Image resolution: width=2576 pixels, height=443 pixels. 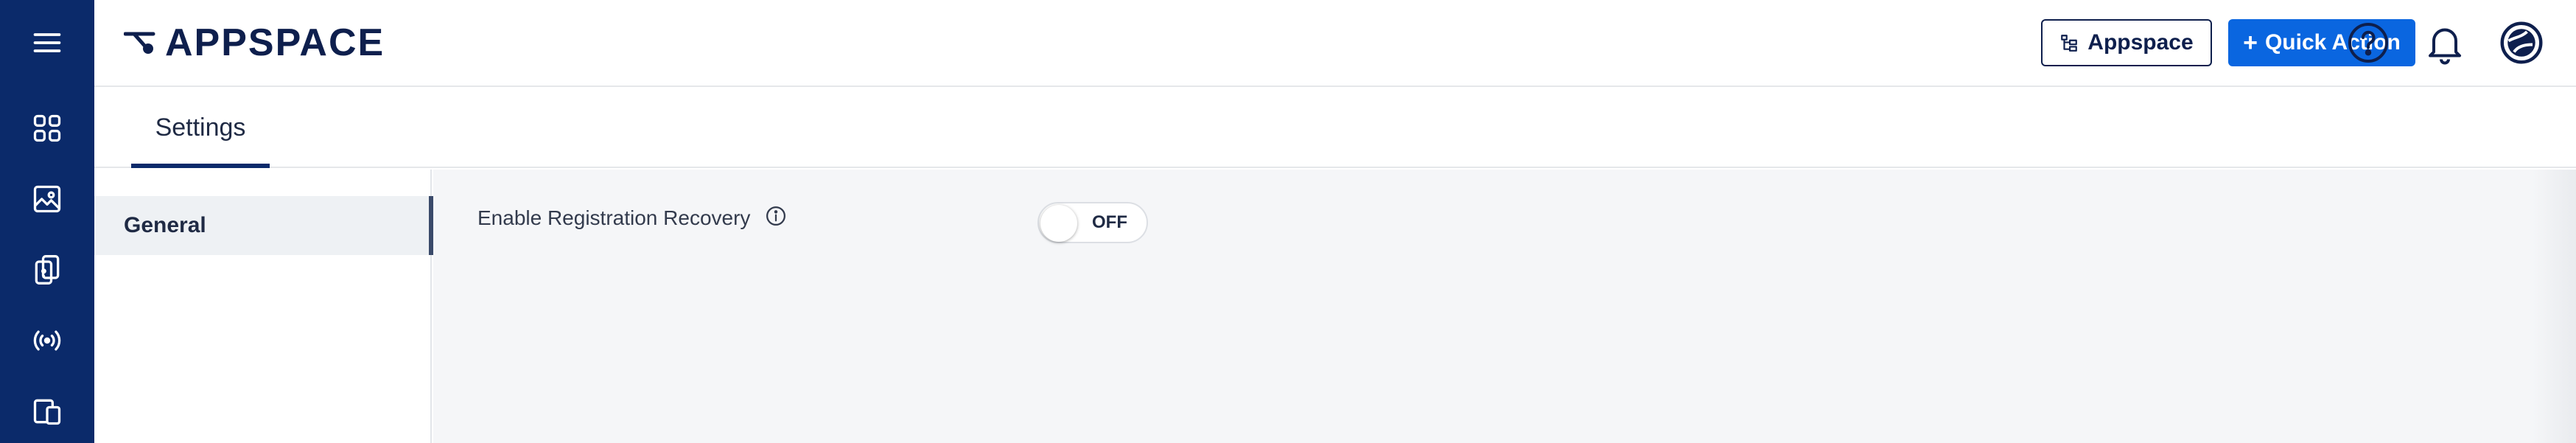 I want to click on menu-button, so click(x=47, y=42).